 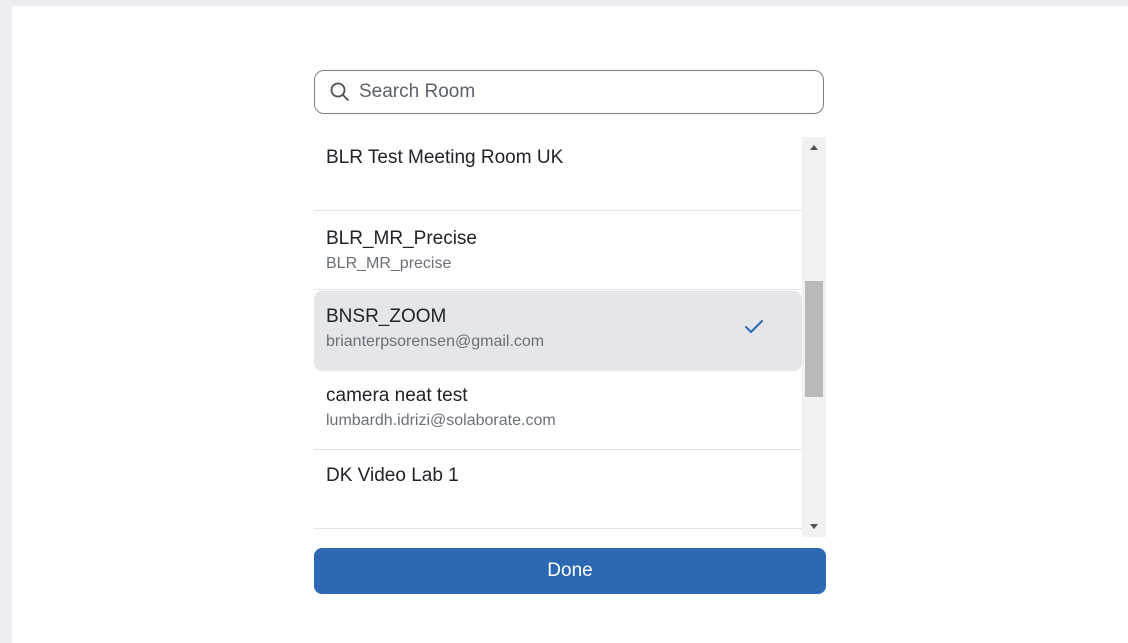 What do you see at coordinates (445, 157) in the screenshot?
I see `room-name: BLR Test Meeting Room UK` at bounding box center [445, 157].